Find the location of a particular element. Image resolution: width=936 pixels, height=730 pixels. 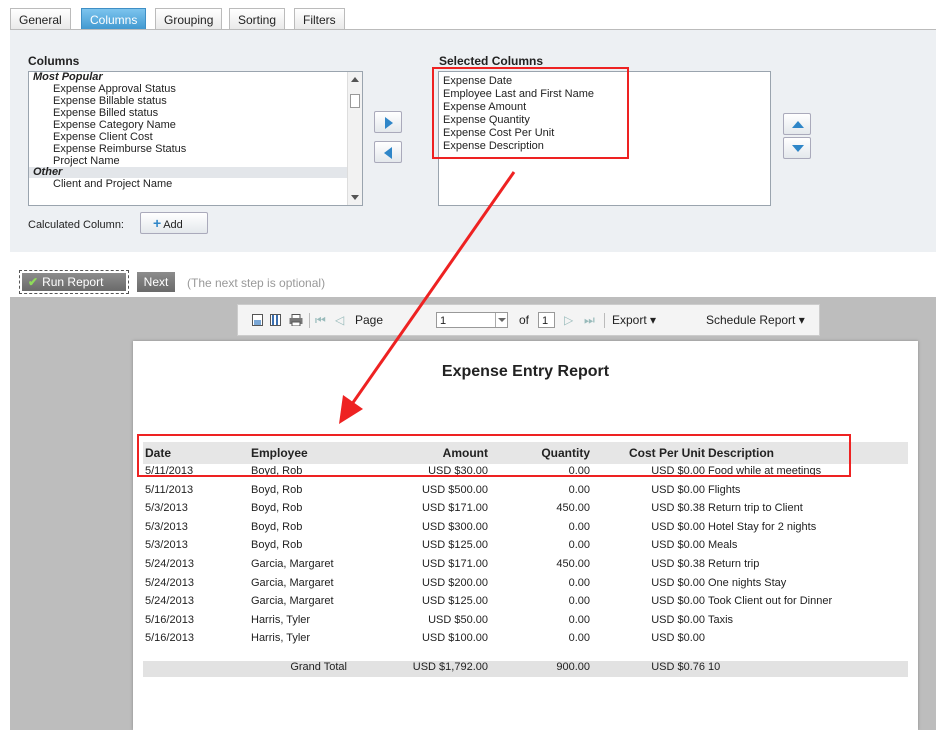

add-column-button is located at coordinates (388, 122).